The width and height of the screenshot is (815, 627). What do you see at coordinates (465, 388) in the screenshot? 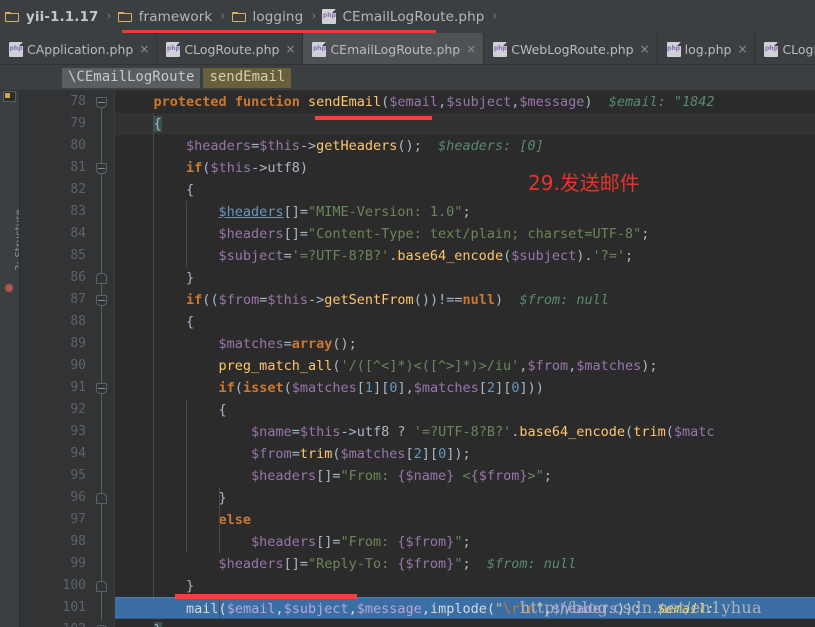
I see `code-line: if(isset($matches[1][0],$matches[2][0]))` at bounding box center [465, 388].